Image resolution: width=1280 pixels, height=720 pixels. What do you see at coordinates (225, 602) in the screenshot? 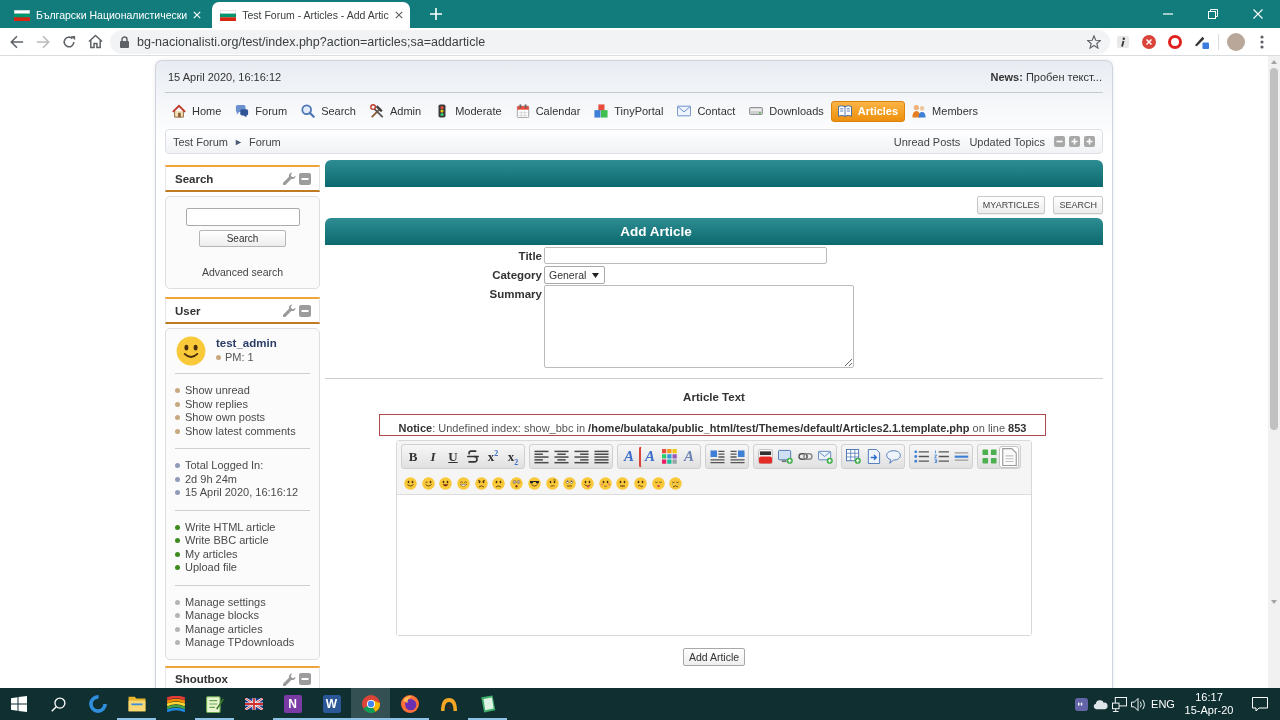
I see `sidebar-link: Manage settings` at bounding box center [225, 602].